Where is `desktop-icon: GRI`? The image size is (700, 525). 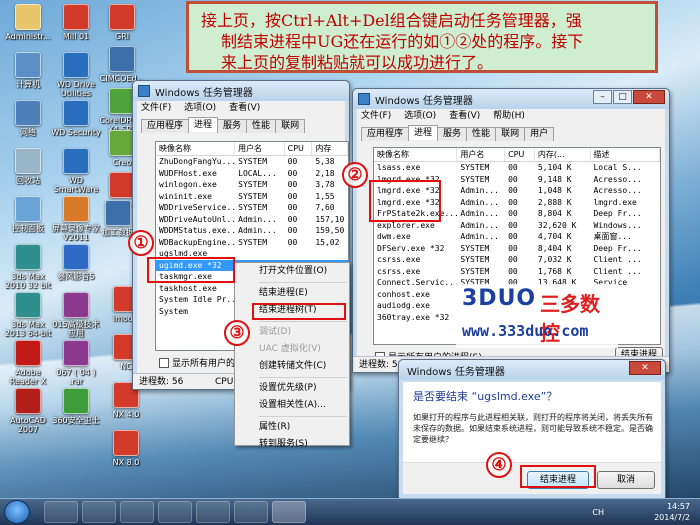 desktop-icon: GRI is located at coordinates (122, 22).